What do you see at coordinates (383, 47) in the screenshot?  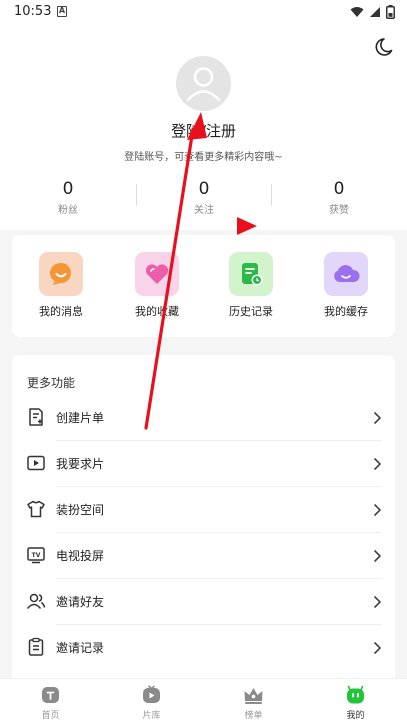 I see `dark-mode-moon-icon` at bounding box center [383, 47].